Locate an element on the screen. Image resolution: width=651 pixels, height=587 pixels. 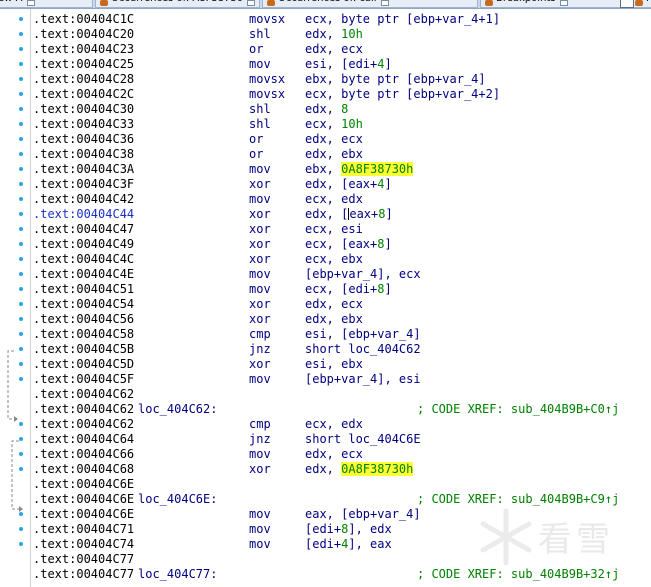
listing-row: .text:00404C25 mov esi, [edi+4] is located at coordinates (341, 64).